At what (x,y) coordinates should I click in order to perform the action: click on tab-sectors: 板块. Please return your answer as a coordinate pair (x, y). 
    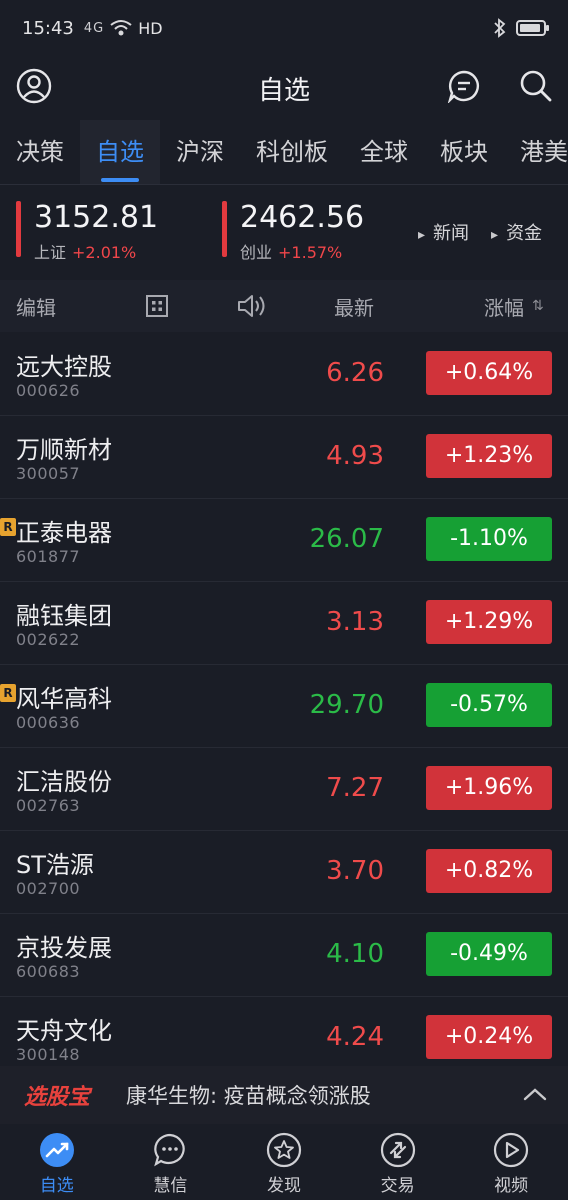
    Looking at the image, I should click on (464, 152).